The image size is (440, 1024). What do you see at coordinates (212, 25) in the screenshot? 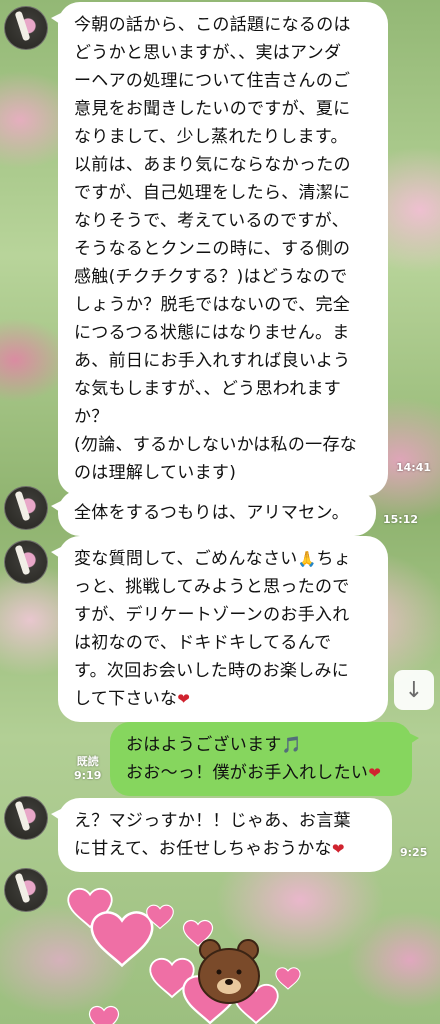
I see `message-line: 今朝の話から、この話題になるのは` at bounding box center [212, 25].